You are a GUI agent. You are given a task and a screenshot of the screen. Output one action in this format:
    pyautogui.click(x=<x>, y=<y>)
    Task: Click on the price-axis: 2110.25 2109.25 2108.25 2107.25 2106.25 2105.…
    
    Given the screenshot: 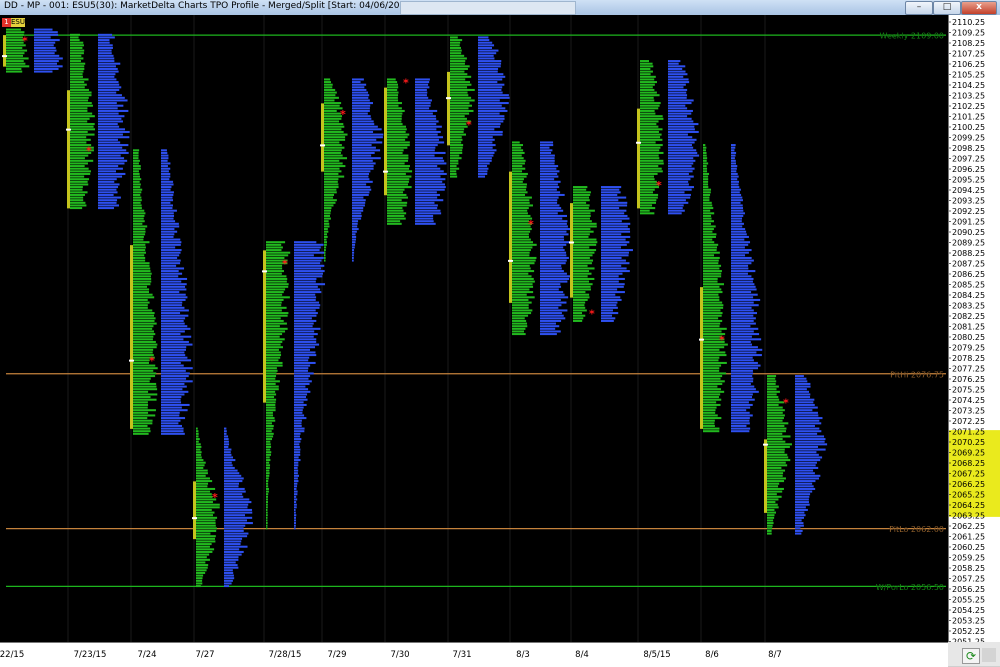 What is the action you would take?
    pyautogui.click(x=974, y=328)
    